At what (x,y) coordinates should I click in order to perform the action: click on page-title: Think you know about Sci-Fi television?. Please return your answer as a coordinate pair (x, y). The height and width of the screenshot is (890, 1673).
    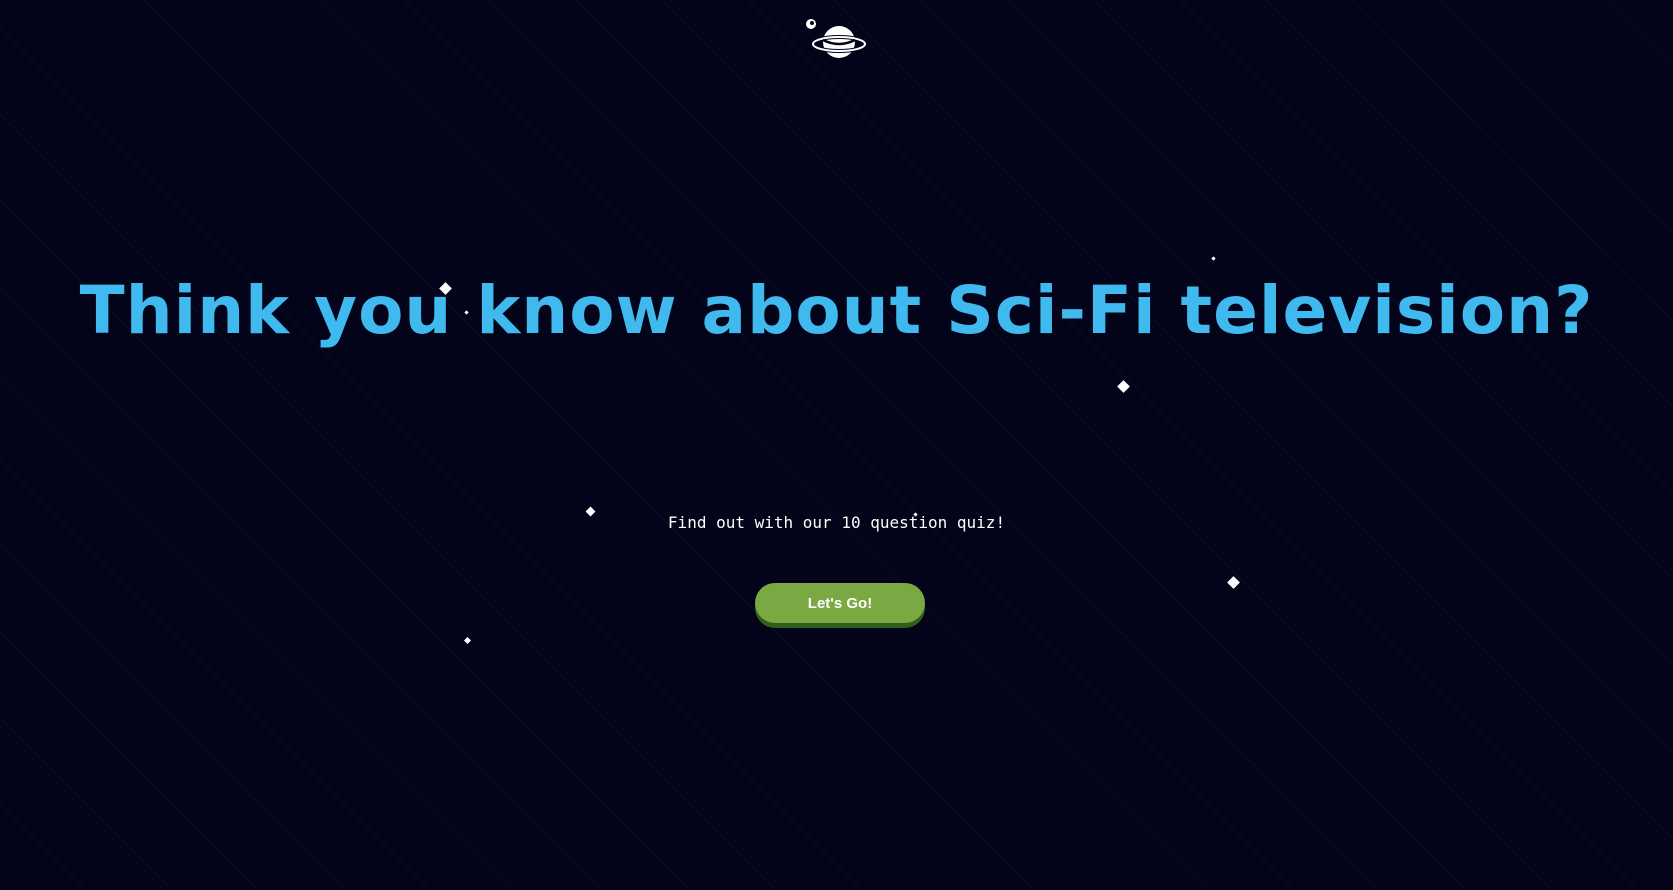
    Looking at the image, I should click on (836, 310).